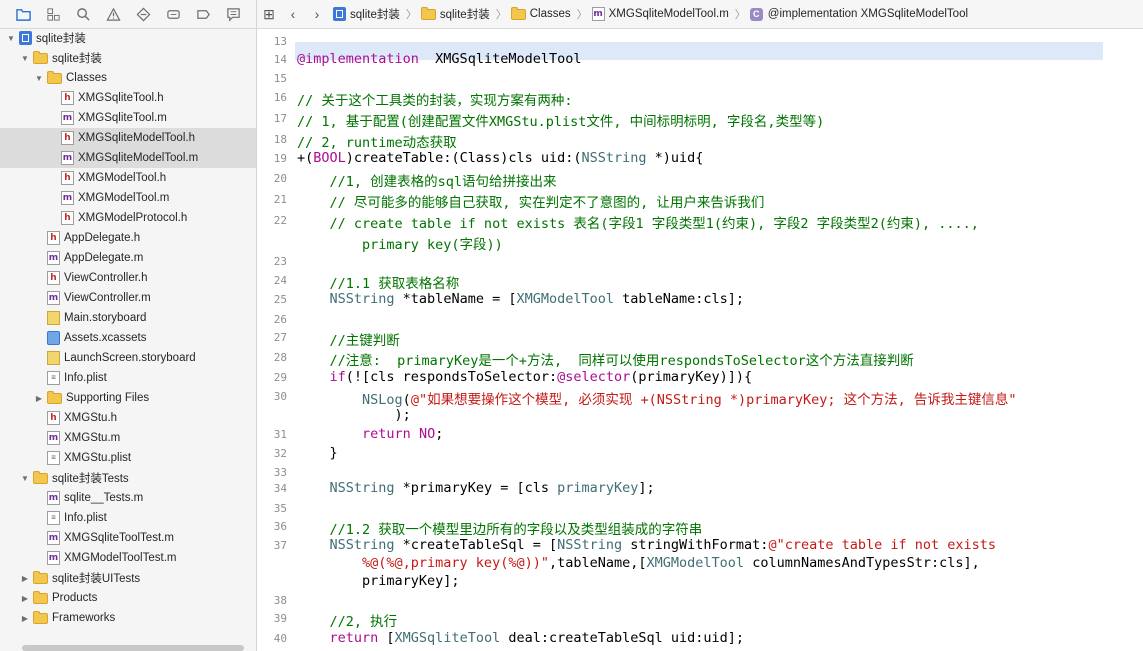 Image resolution: width=1143 pixels, height=651 pixels. Describe the element at coordinates (406, 400) in the screenshot. I see `code-token: (` at that location.